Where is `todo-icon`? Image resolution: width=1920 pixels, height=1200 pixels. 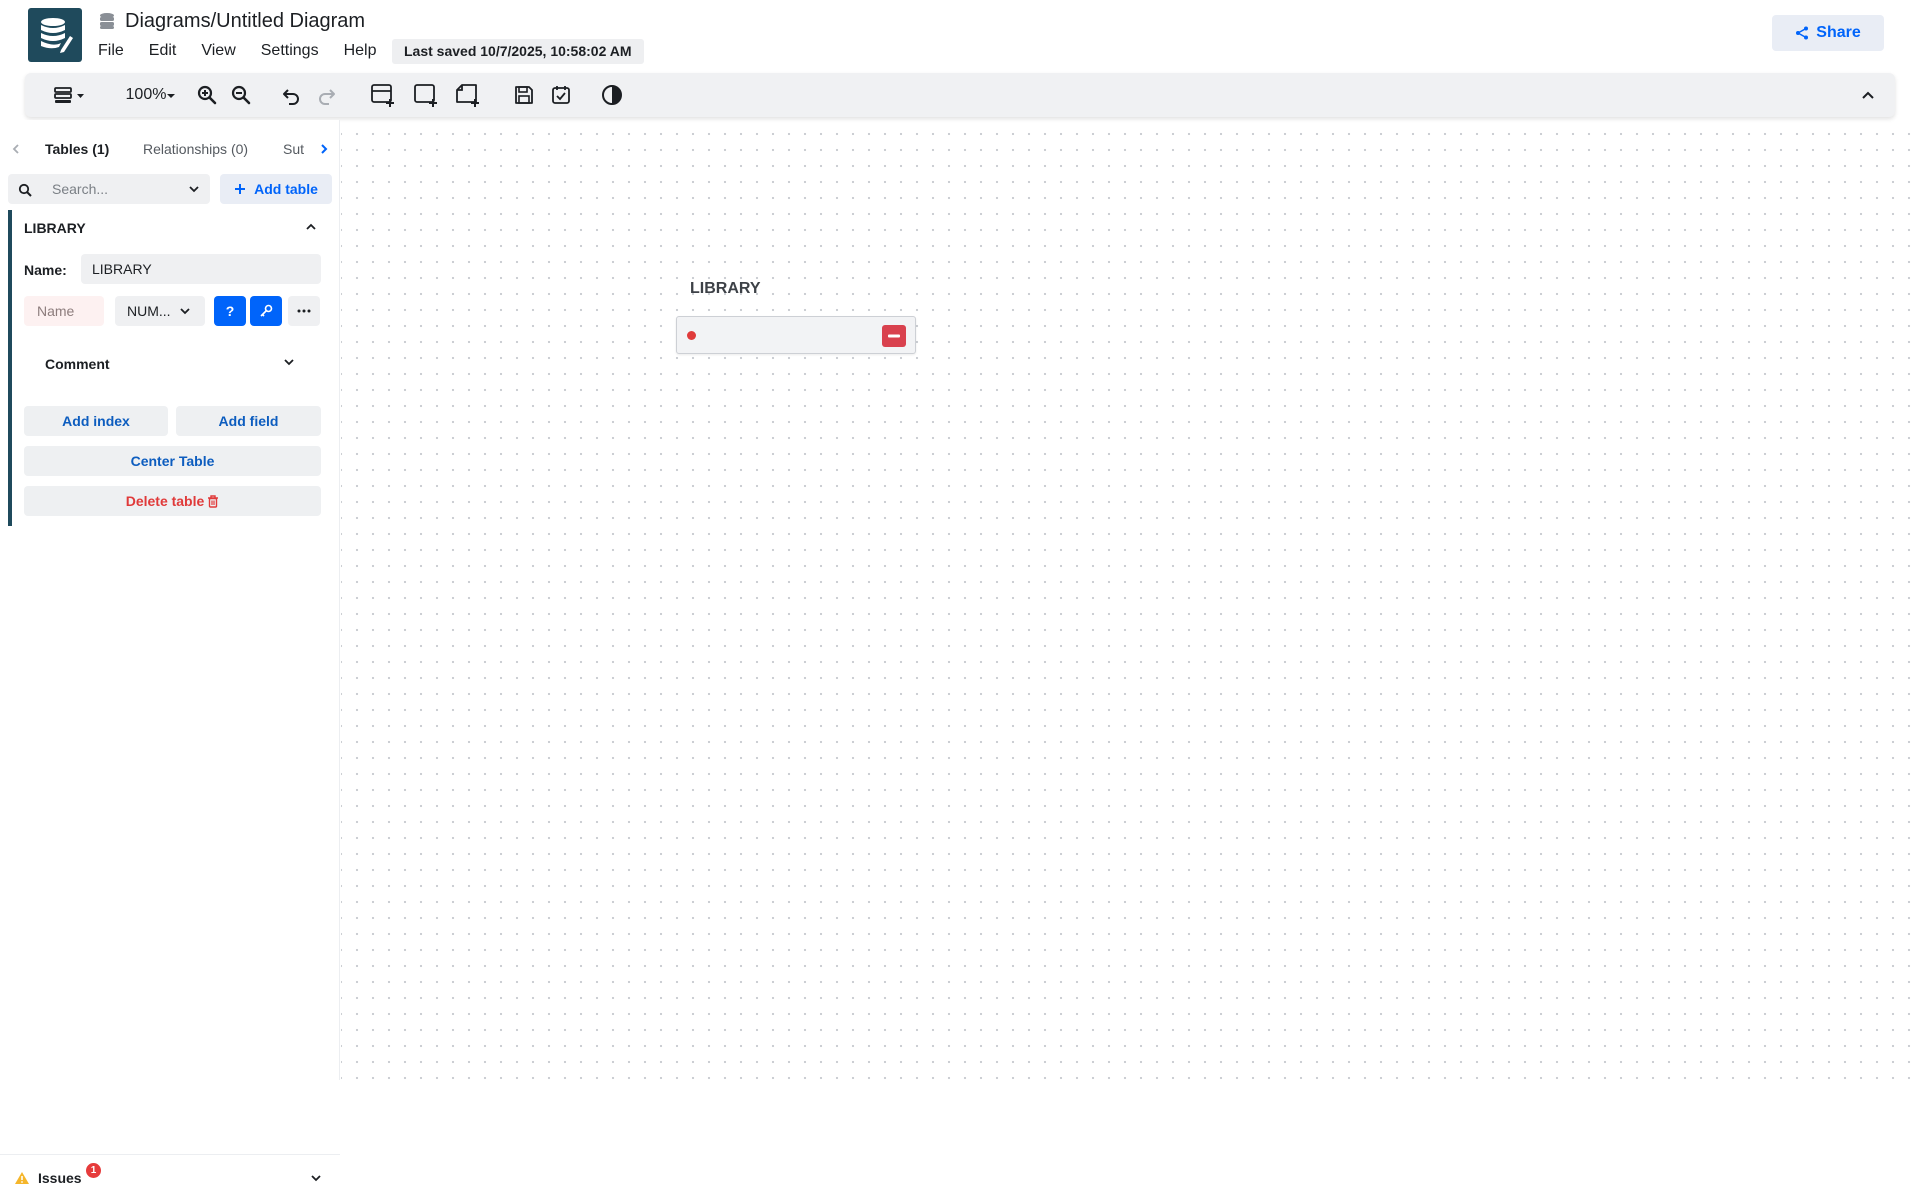
todo-icon is located at coordinates (561, 95).